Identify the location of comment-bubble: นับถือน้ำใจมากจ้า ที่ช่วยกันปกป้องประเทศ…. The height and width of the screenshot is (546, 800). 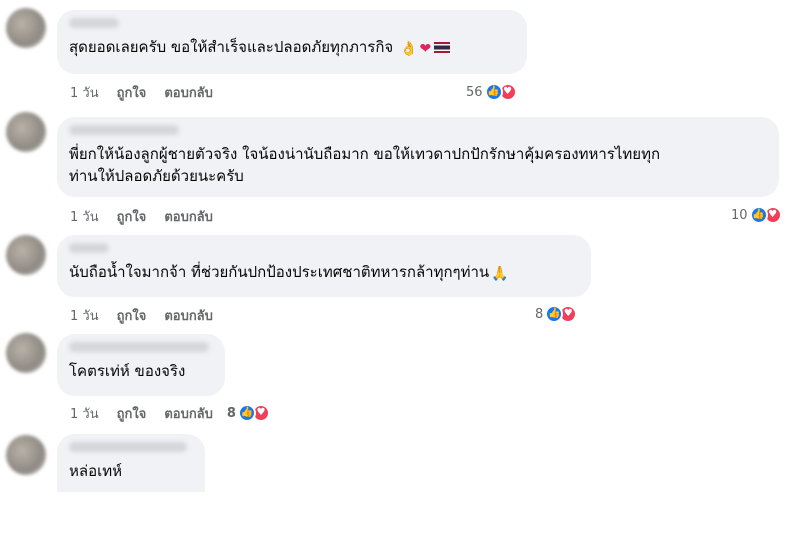
(324, 266).